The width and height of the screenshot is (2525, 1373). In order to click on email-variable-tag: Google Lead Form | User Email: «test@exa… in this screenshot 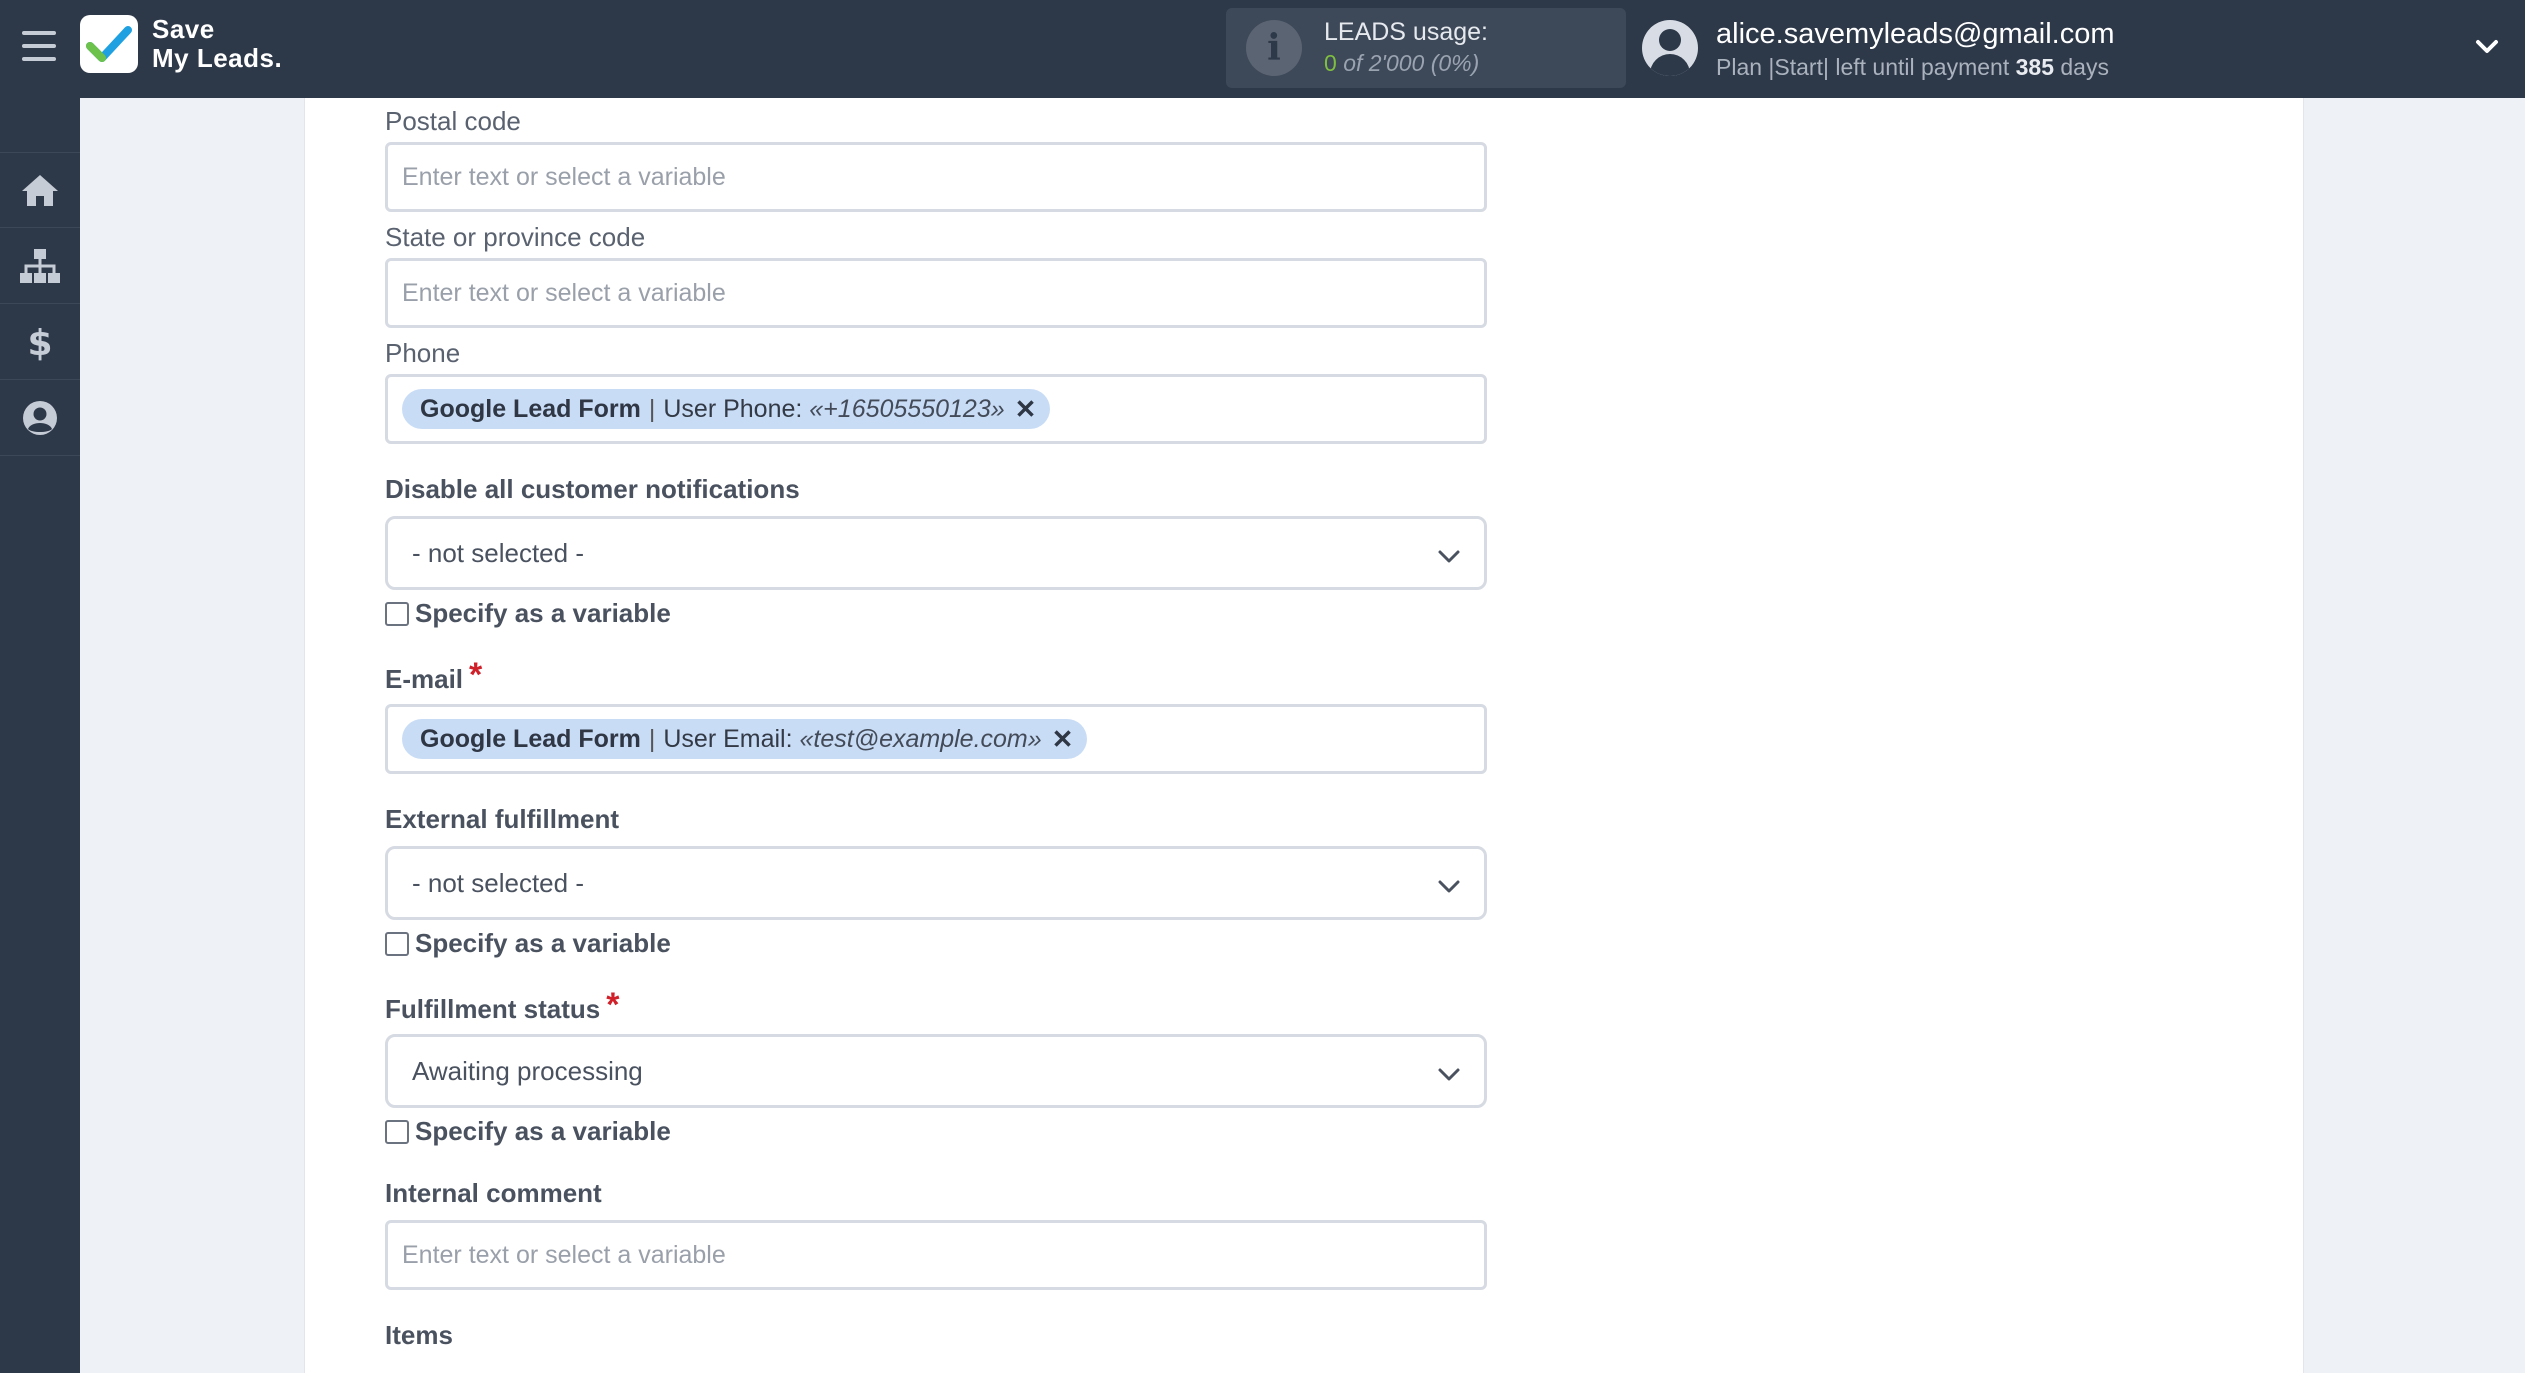, I will do `click(745, 739)`.